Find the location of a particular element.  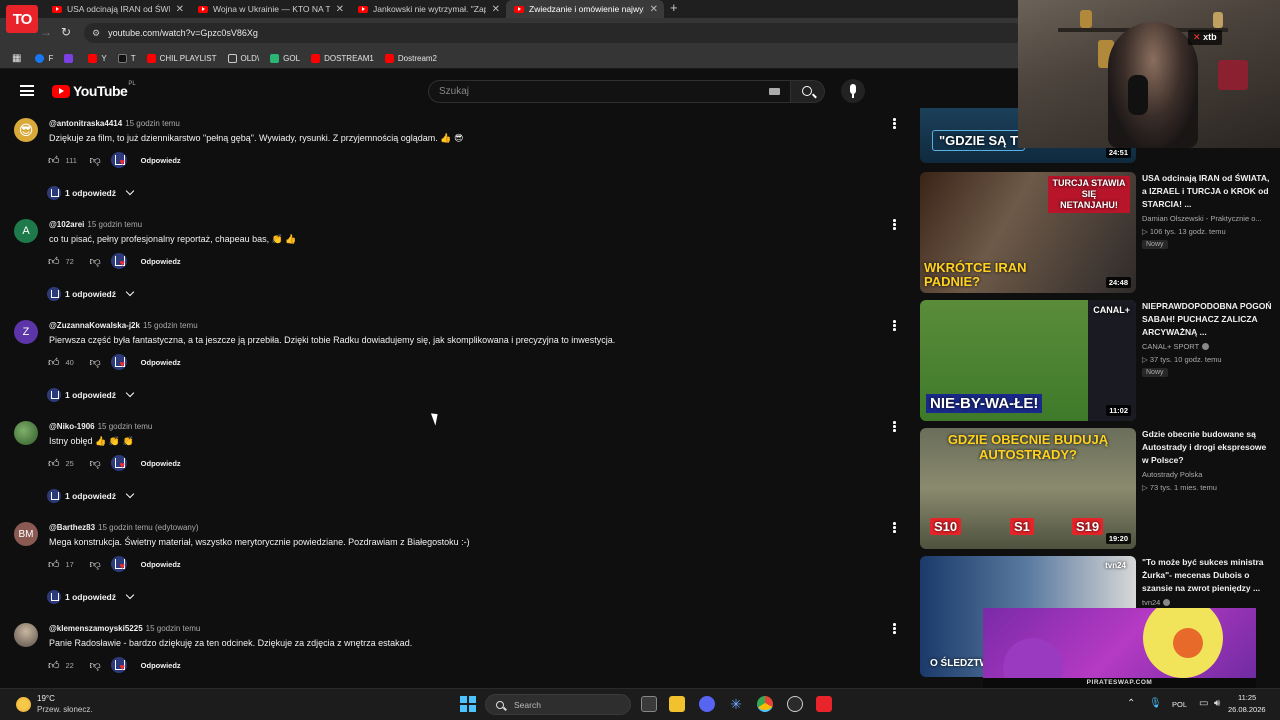

menu-icon is located at coordinates (27, 90).